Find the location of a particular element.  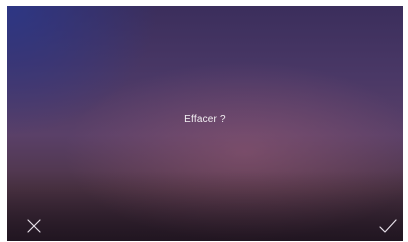

close-icon is located at coordinates (34, 226).